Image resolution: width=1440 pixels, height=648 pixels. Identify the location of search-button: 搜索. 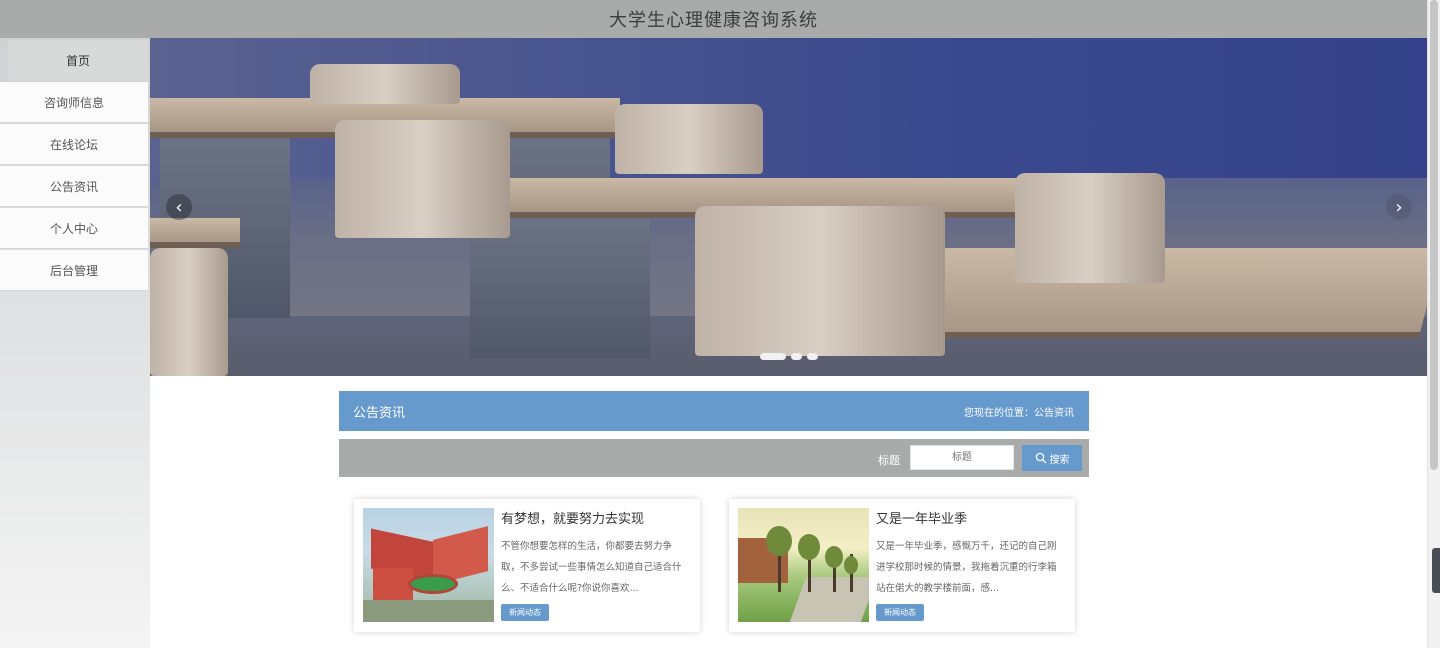
(1052, 458).